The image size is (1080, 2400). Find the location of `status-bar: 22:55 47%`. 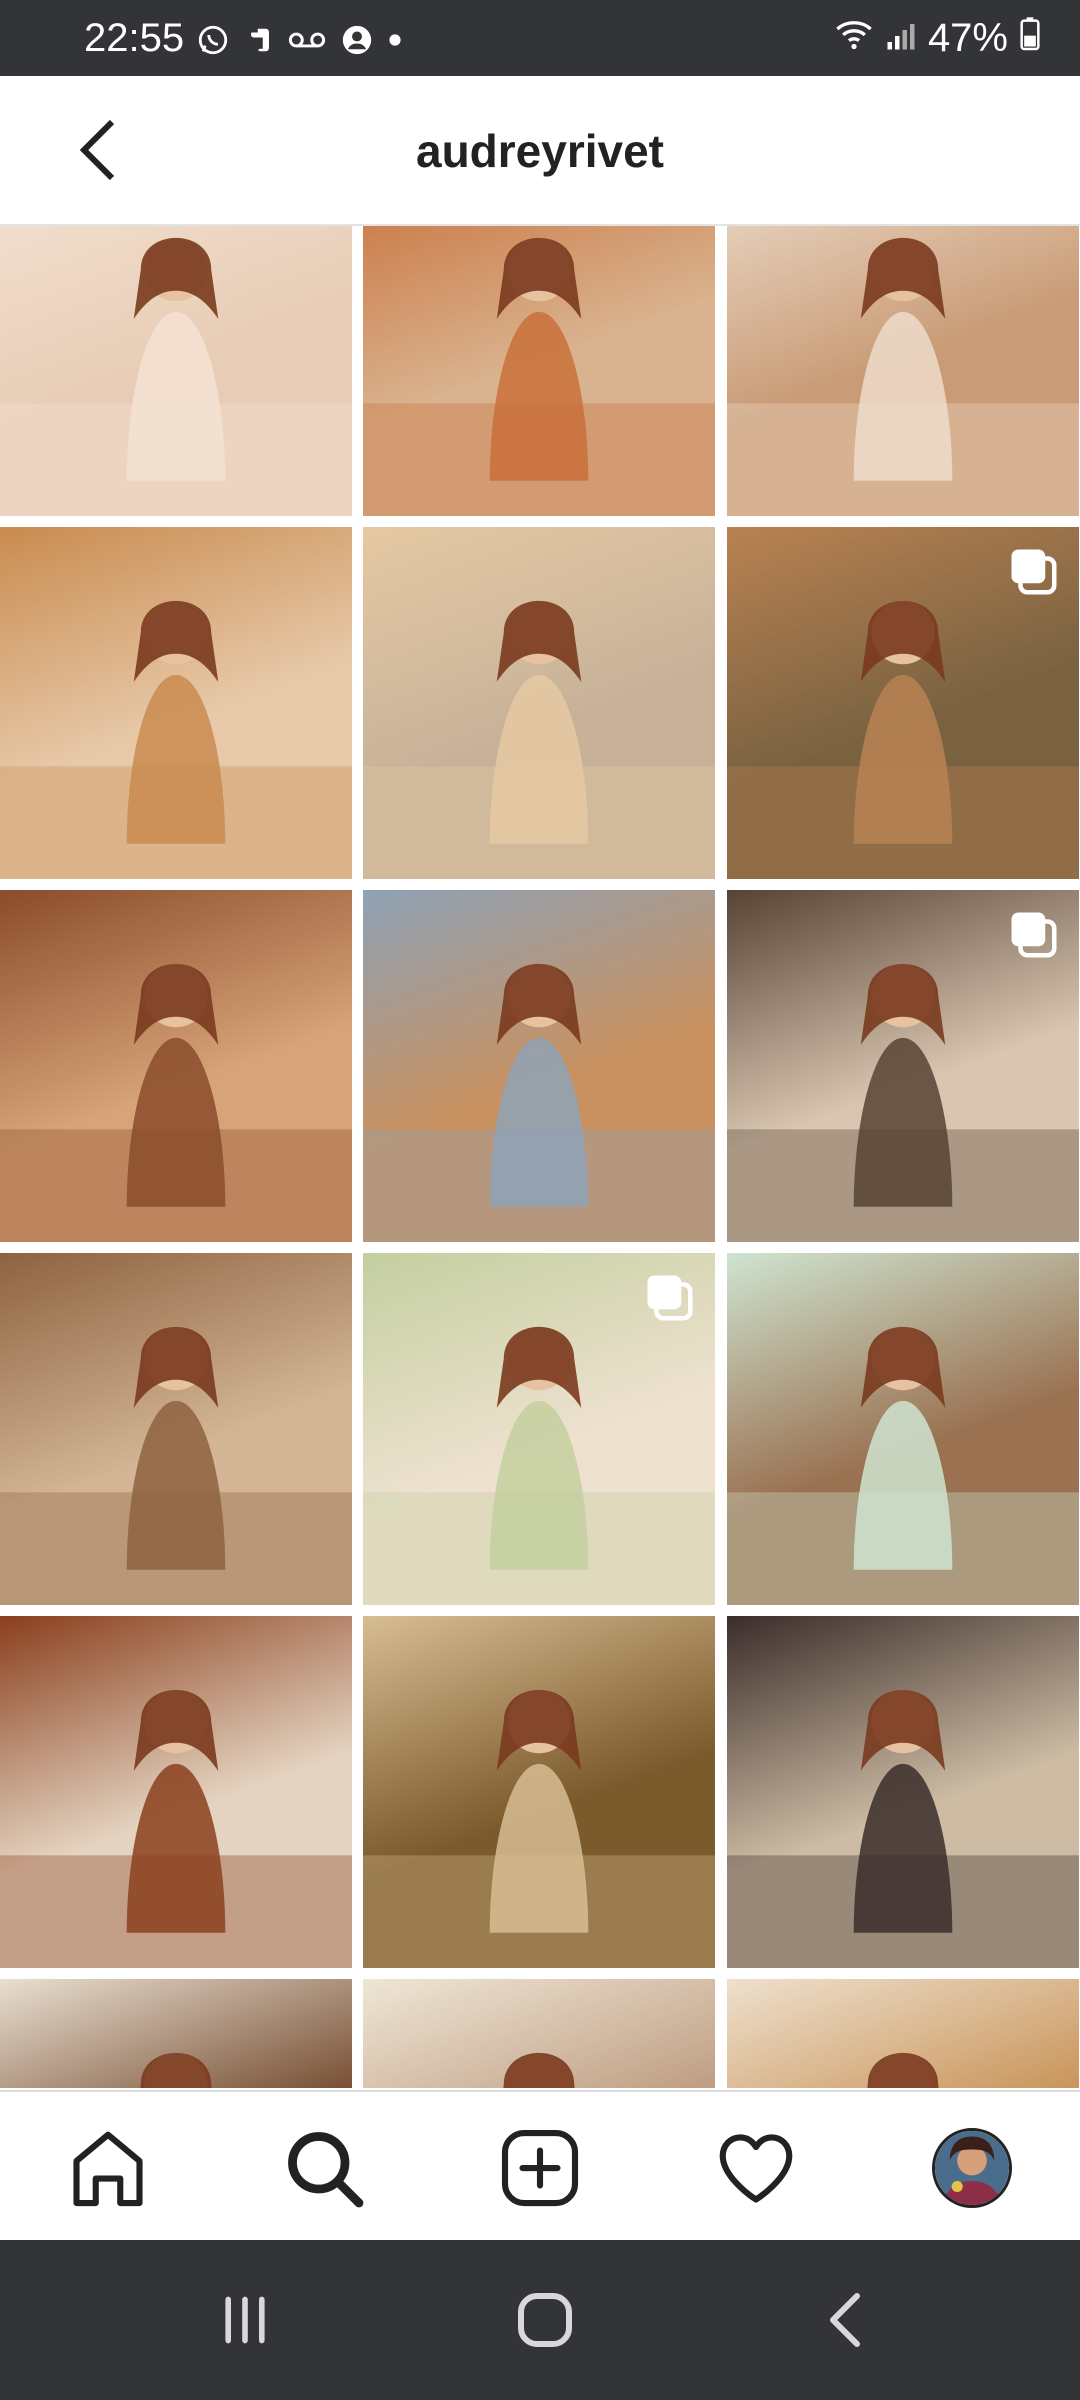

status-bar: 22:55 47% is located at coordinates (540, 38).